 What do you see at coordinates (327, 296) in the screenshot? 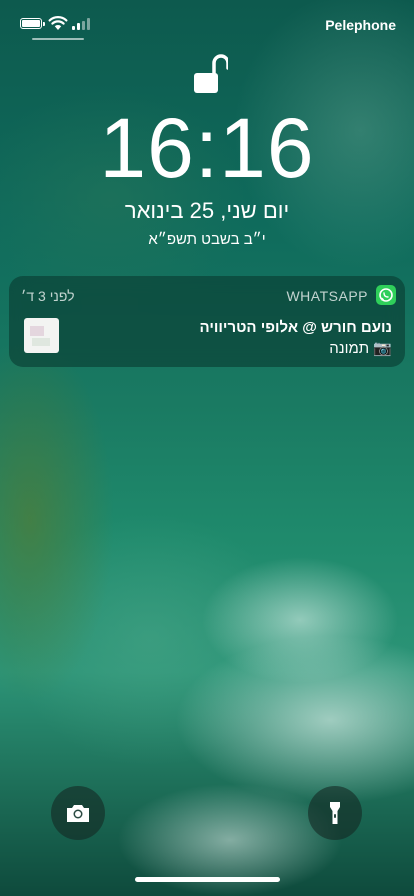
I see `notification-app-name: WHATSAPP` at bounding box center [327, 296].